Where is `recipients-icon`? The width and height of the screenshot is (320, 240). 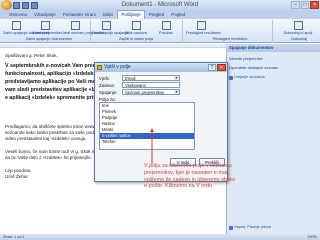
recipients-icon is located at coordinates (45, 25).